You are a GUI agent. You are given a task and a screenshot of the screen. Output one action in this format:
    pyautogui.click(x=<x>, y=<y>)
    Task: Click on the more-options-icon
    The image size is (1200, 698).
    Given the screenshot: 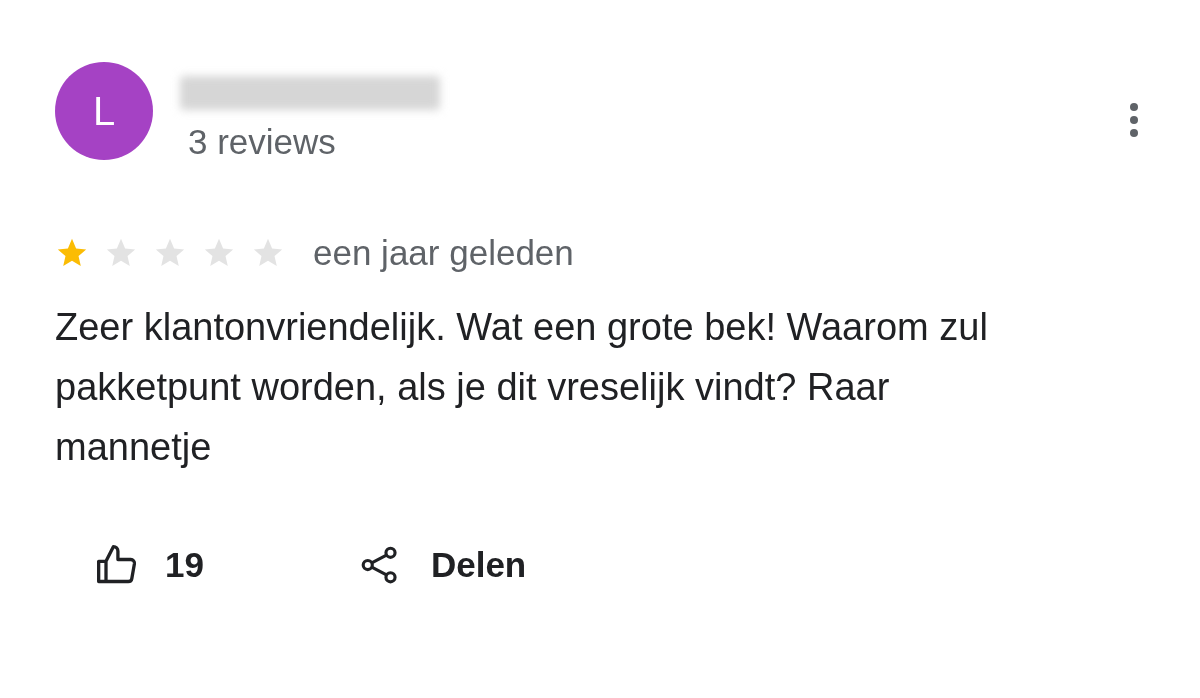 What is the action you would take?
    pyautogui.click(x=1134, y=120)
    